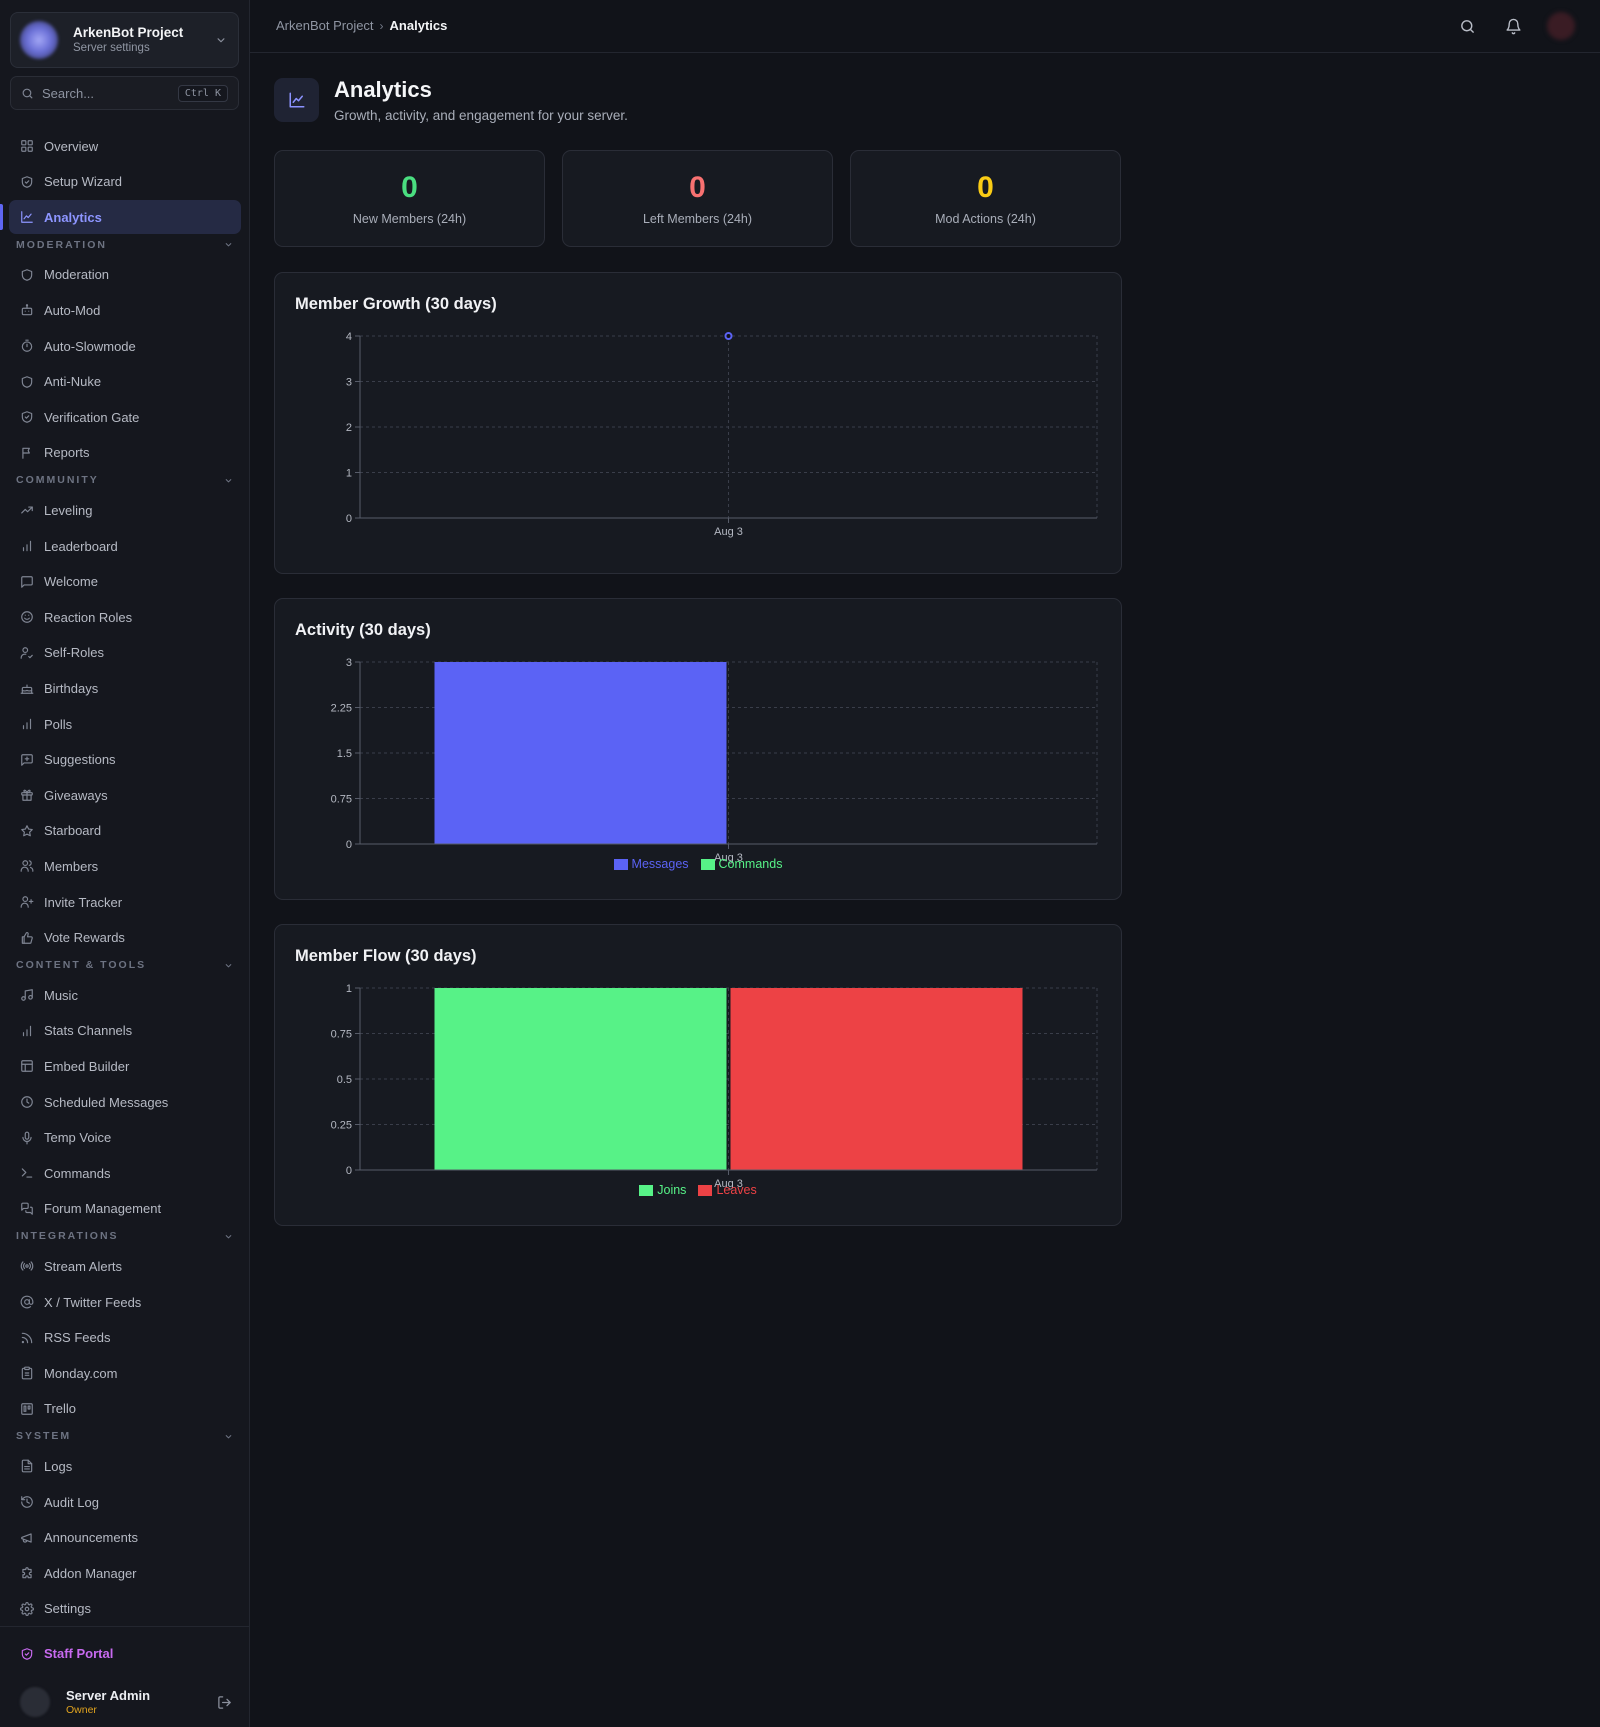 The width and height of the screenshot is (1600, 1727). Describe the element at coordinates (106, 1102) in the screenshot. I see `sidebar-item-label: Scheduled Messages` at that location.